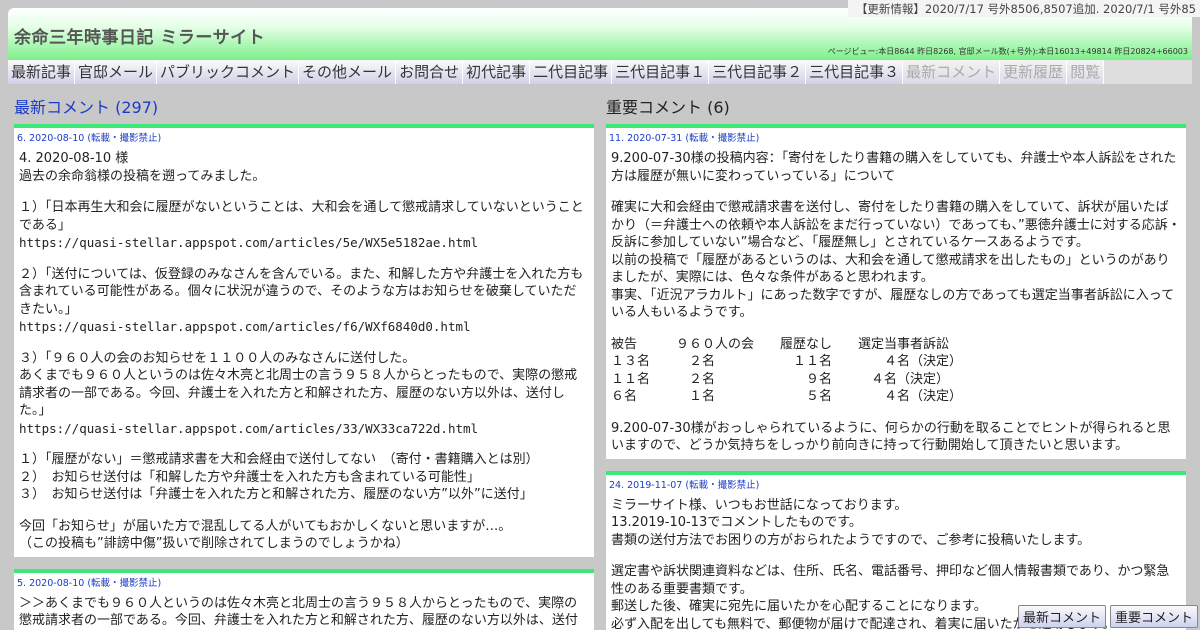 The image size is (1200, 630). I want to click on comment-line: 被告 ９６０人の会 履歴なし 選定当事者訴訟, so click(780, 344).